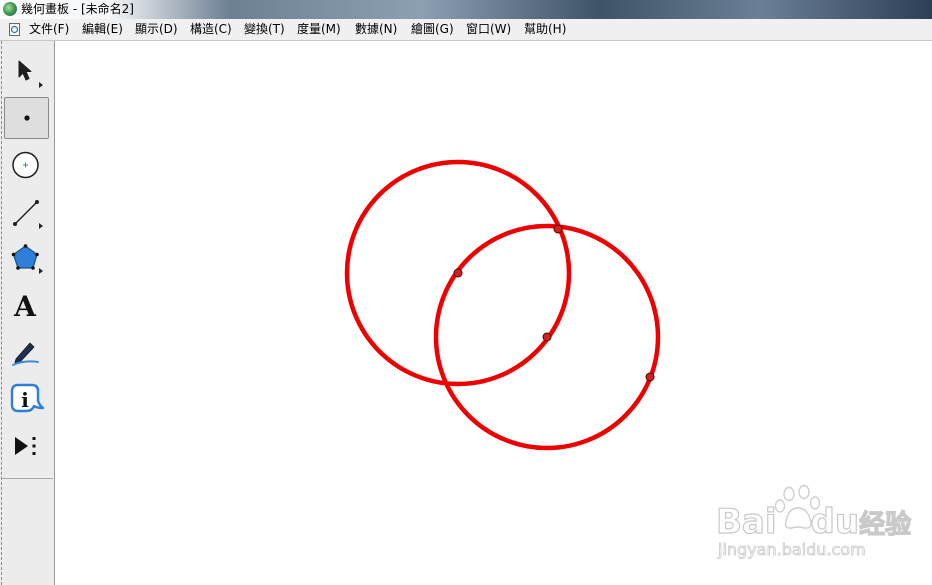  Describe the element at coordinates (835, 521) in the screenshot. I see `watermark-brand-du: du` at that location.